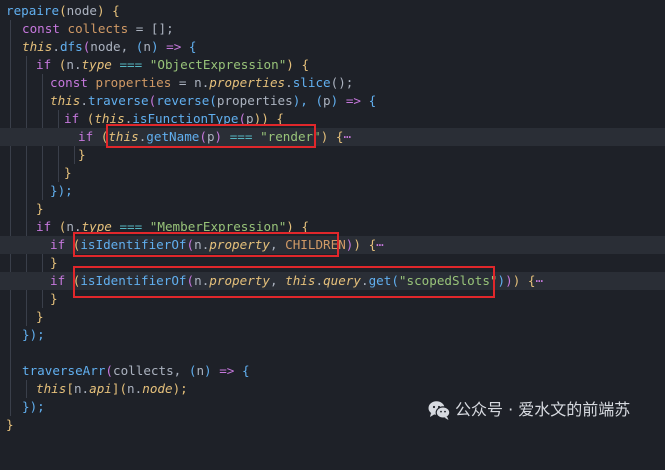 This screenshot has width=665, height=470. Describe the element at coordinates (130, 64) in the screenshot. I see `code-operator: ===` at that location.